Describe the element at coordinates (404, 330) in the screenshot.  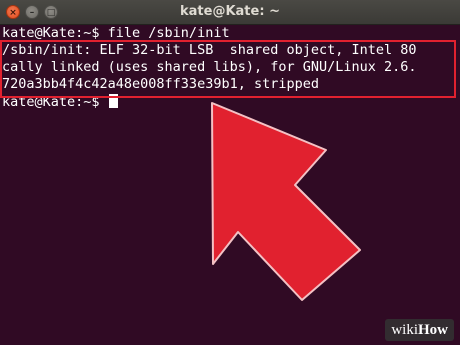
I see `watermark-wiki: wiki` at that location.